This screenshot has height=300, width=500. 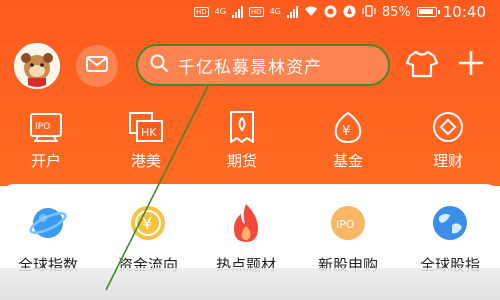 What do you see at coordinates (241, 161) in the screenshot?
I see `fn-label: 期货` at bounding box center [241, 161].